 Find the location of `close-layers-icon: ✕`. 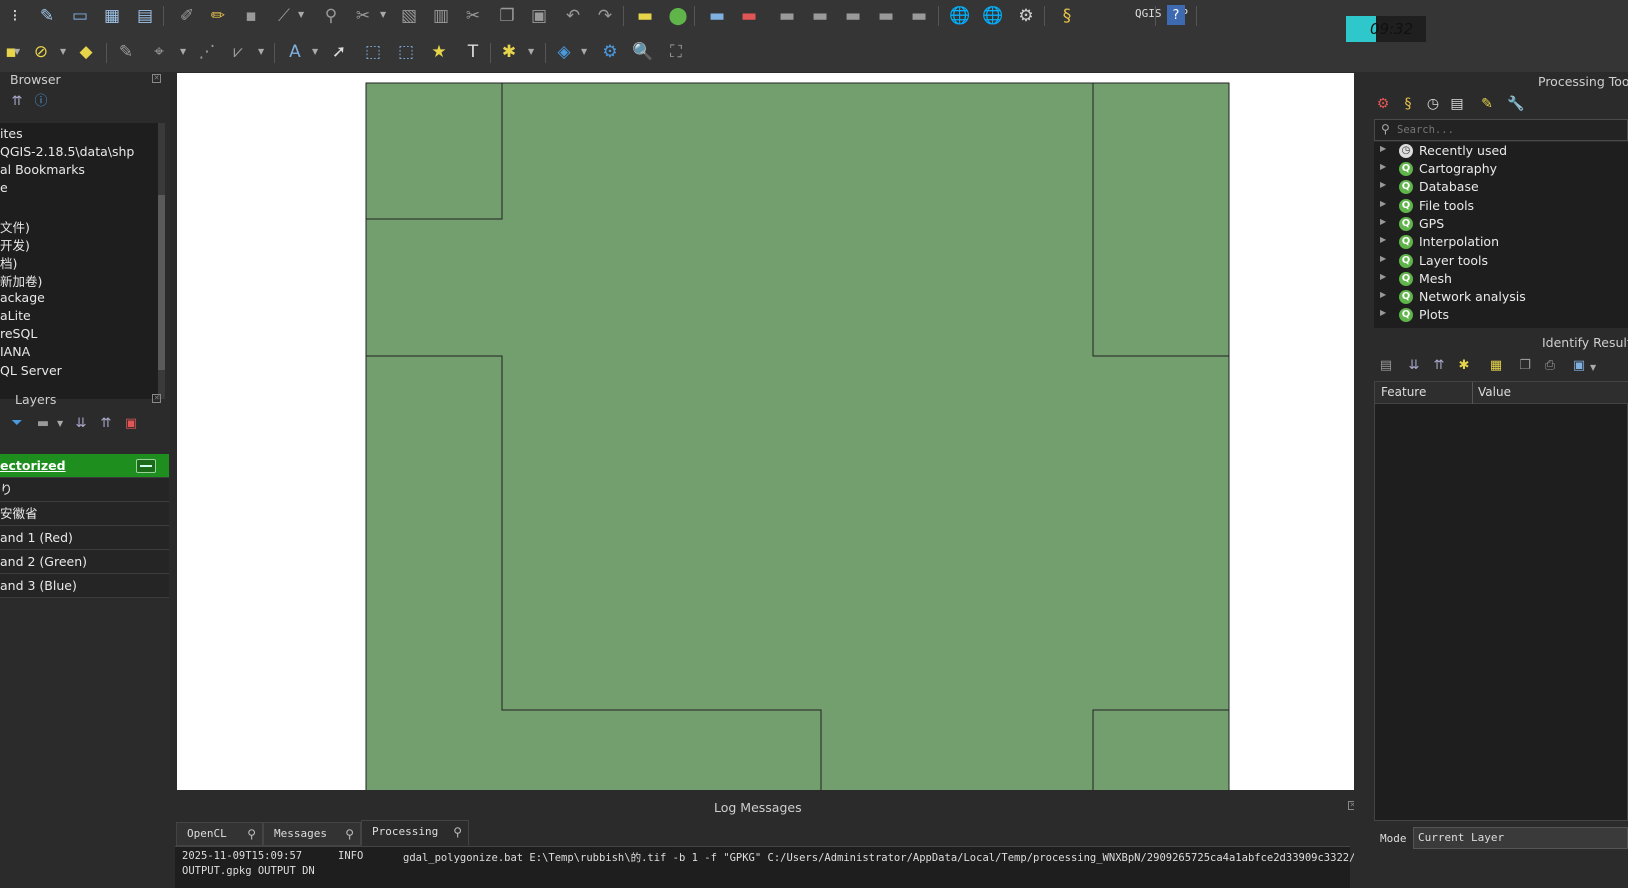

close-layers-icon: ✕ is located at coordinates (156, 398).